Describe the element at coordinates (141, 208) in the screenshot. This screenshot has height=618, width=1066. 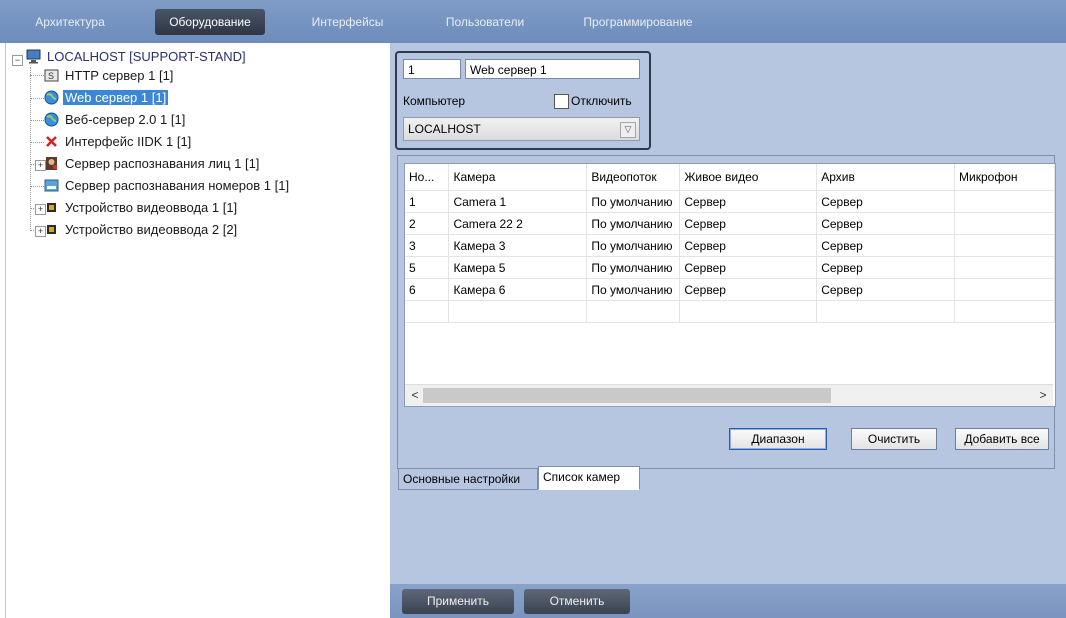
I see `tree-node-video-device-1: Устройство видеоввода 1 [1]` at that location.